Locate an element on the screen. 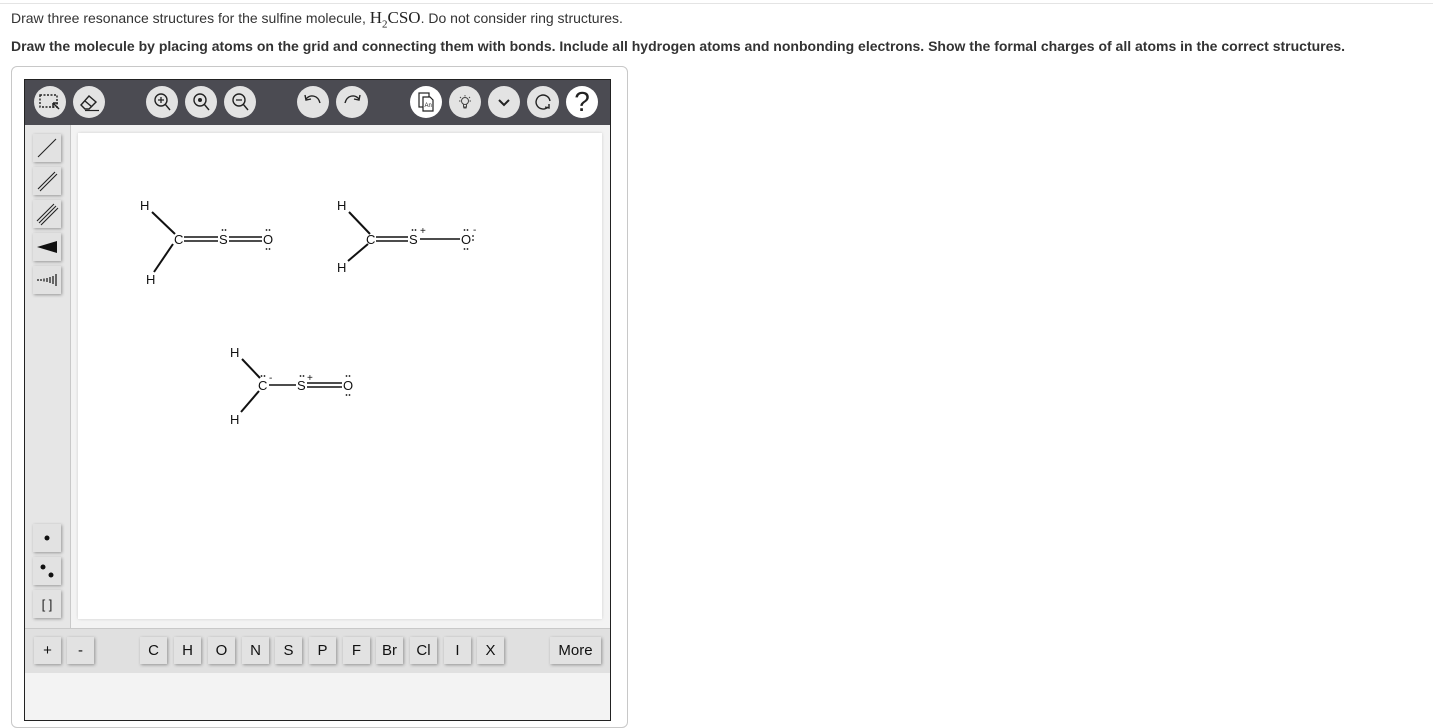 The height and width of the screenshot is (728, 1433). atom-button-h: H is located at coordinates (187, 650).